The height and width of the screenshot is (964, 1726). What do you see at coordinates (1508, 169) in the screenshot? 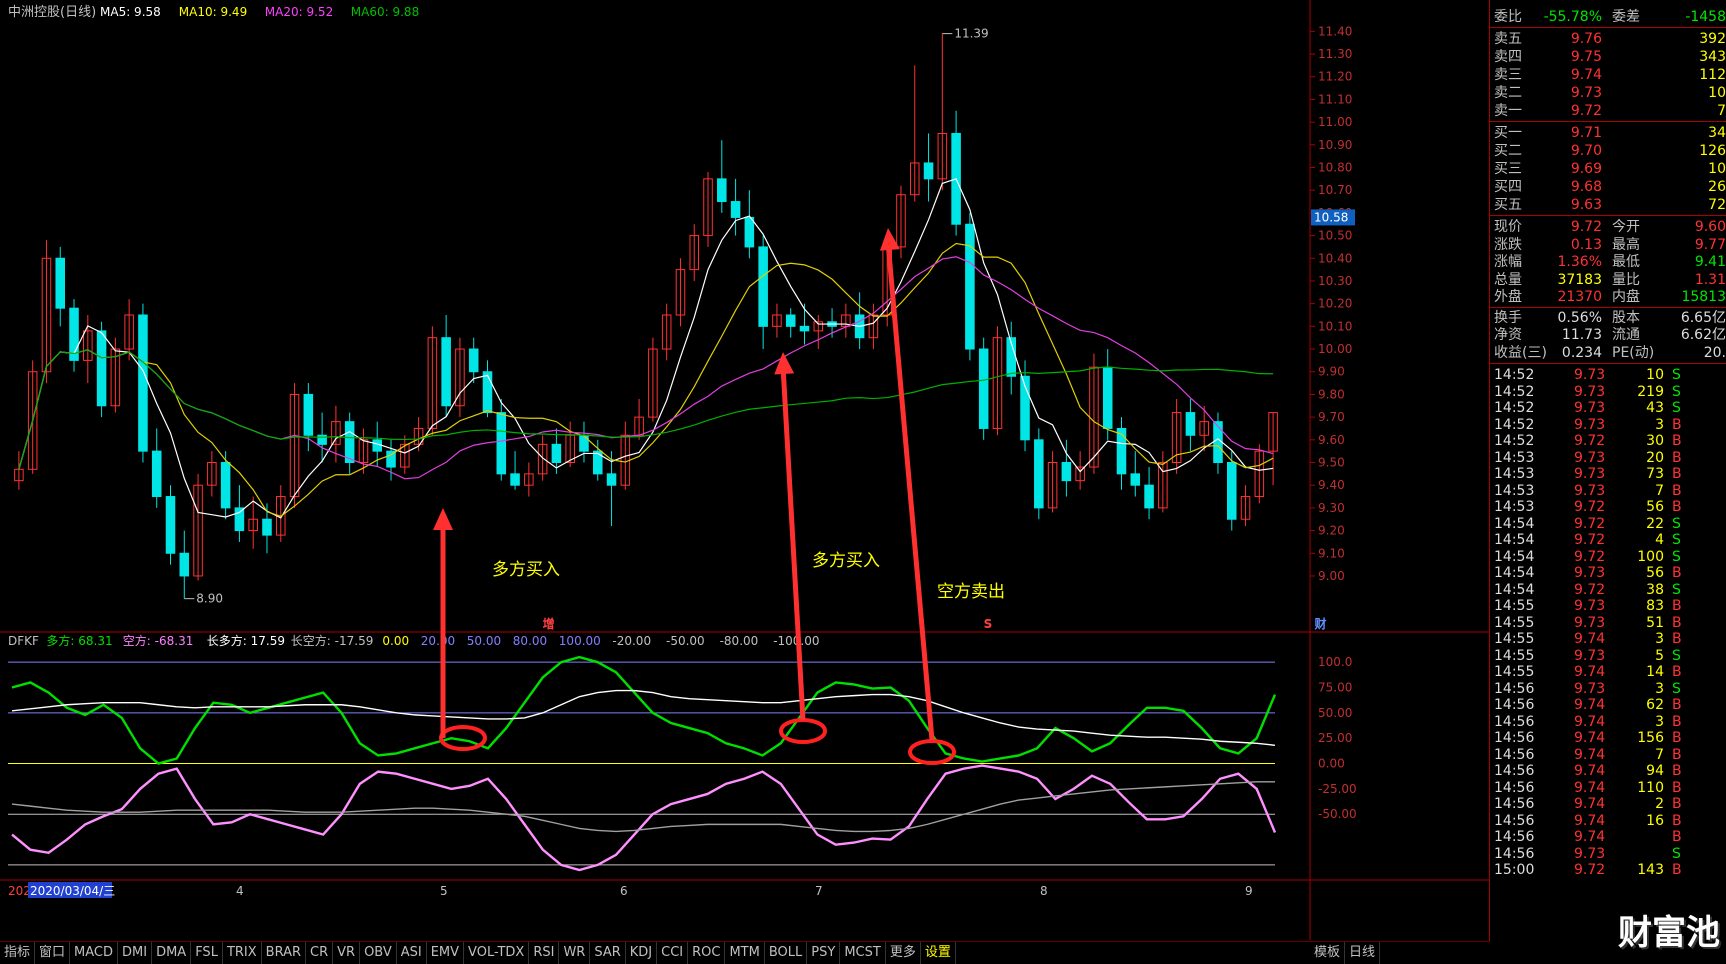
I see `bid-label: 买三` at bounding box center [1508, 169].